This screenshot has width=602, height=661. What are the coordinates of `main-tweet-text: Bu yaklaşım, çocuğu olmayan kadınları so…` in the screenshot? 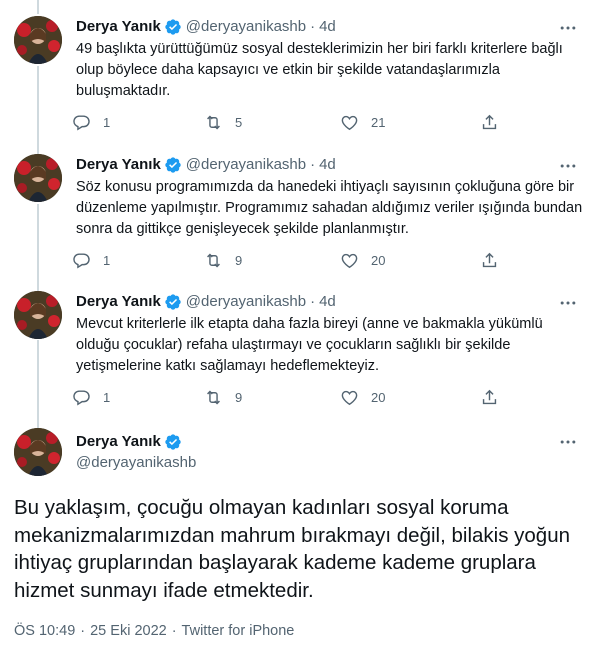 It's located at (292, 549).